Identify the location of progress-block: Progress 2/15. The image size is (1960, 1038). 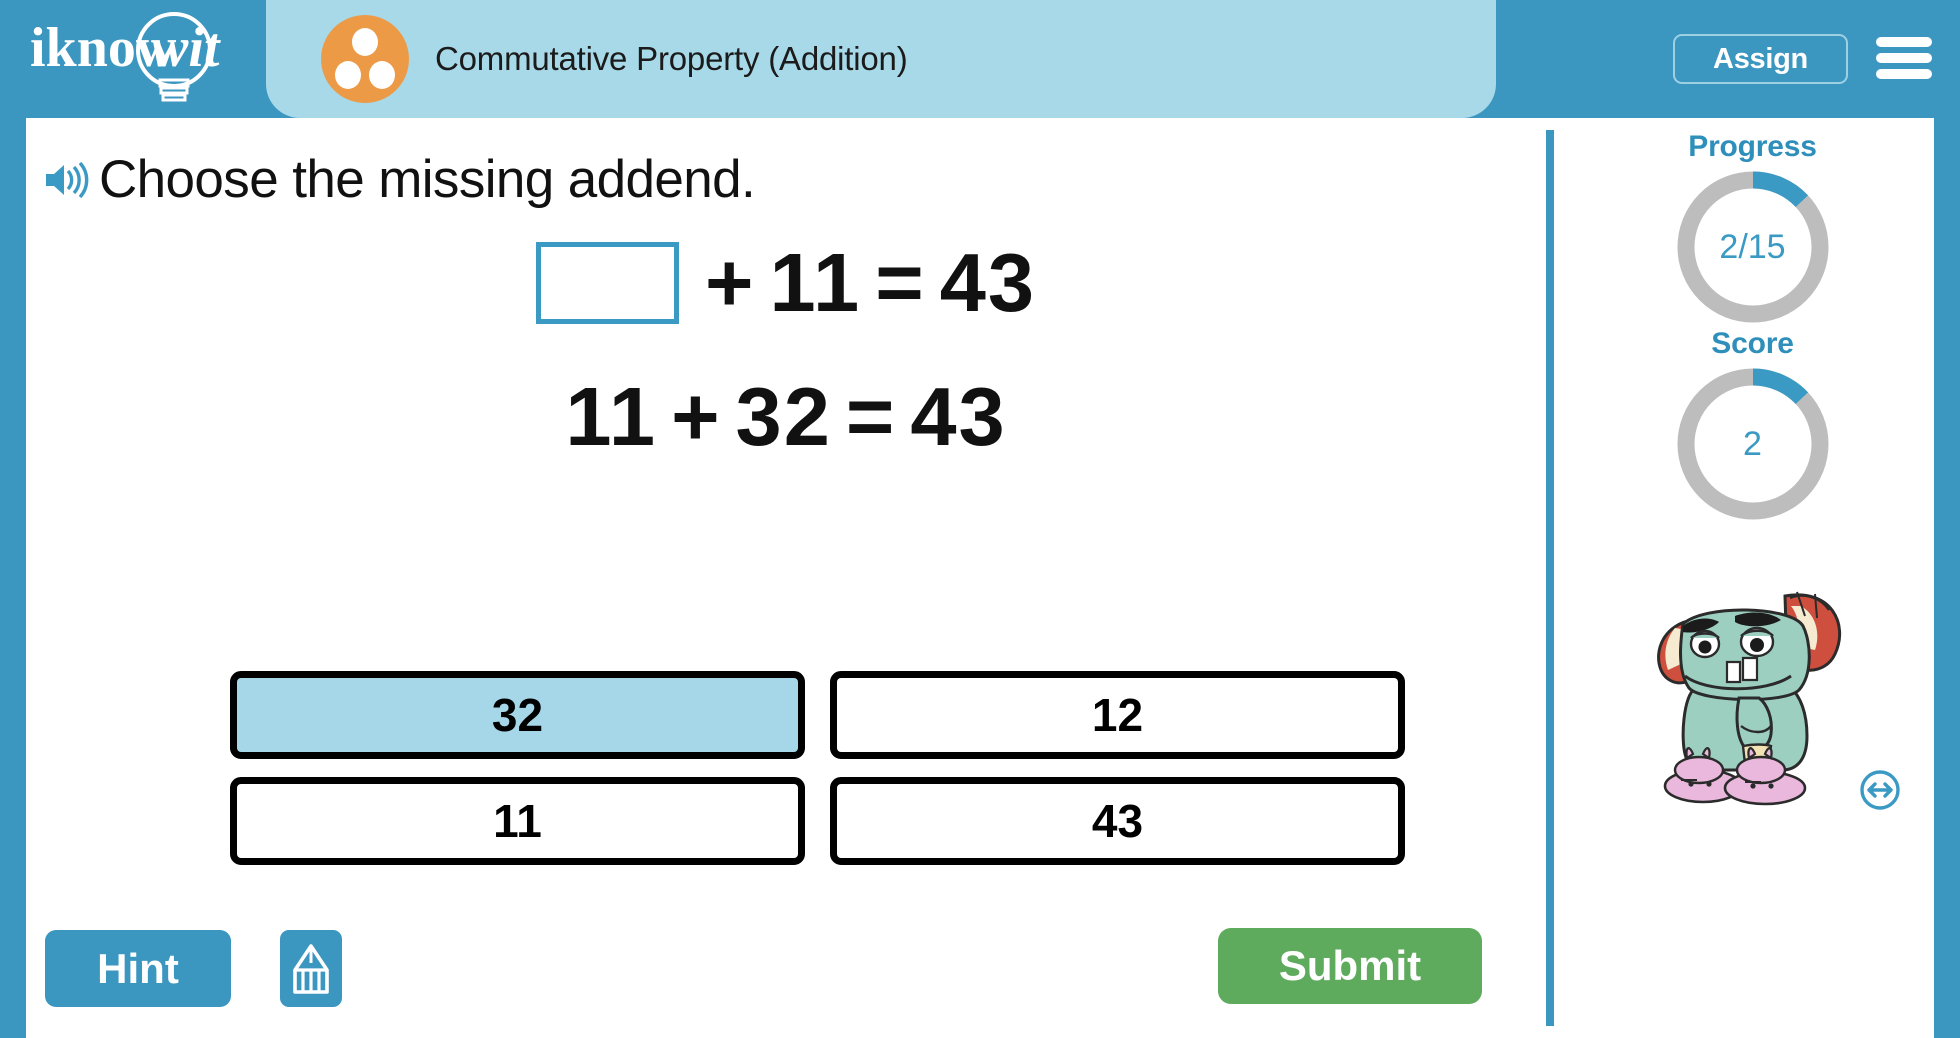
(1752, 230).